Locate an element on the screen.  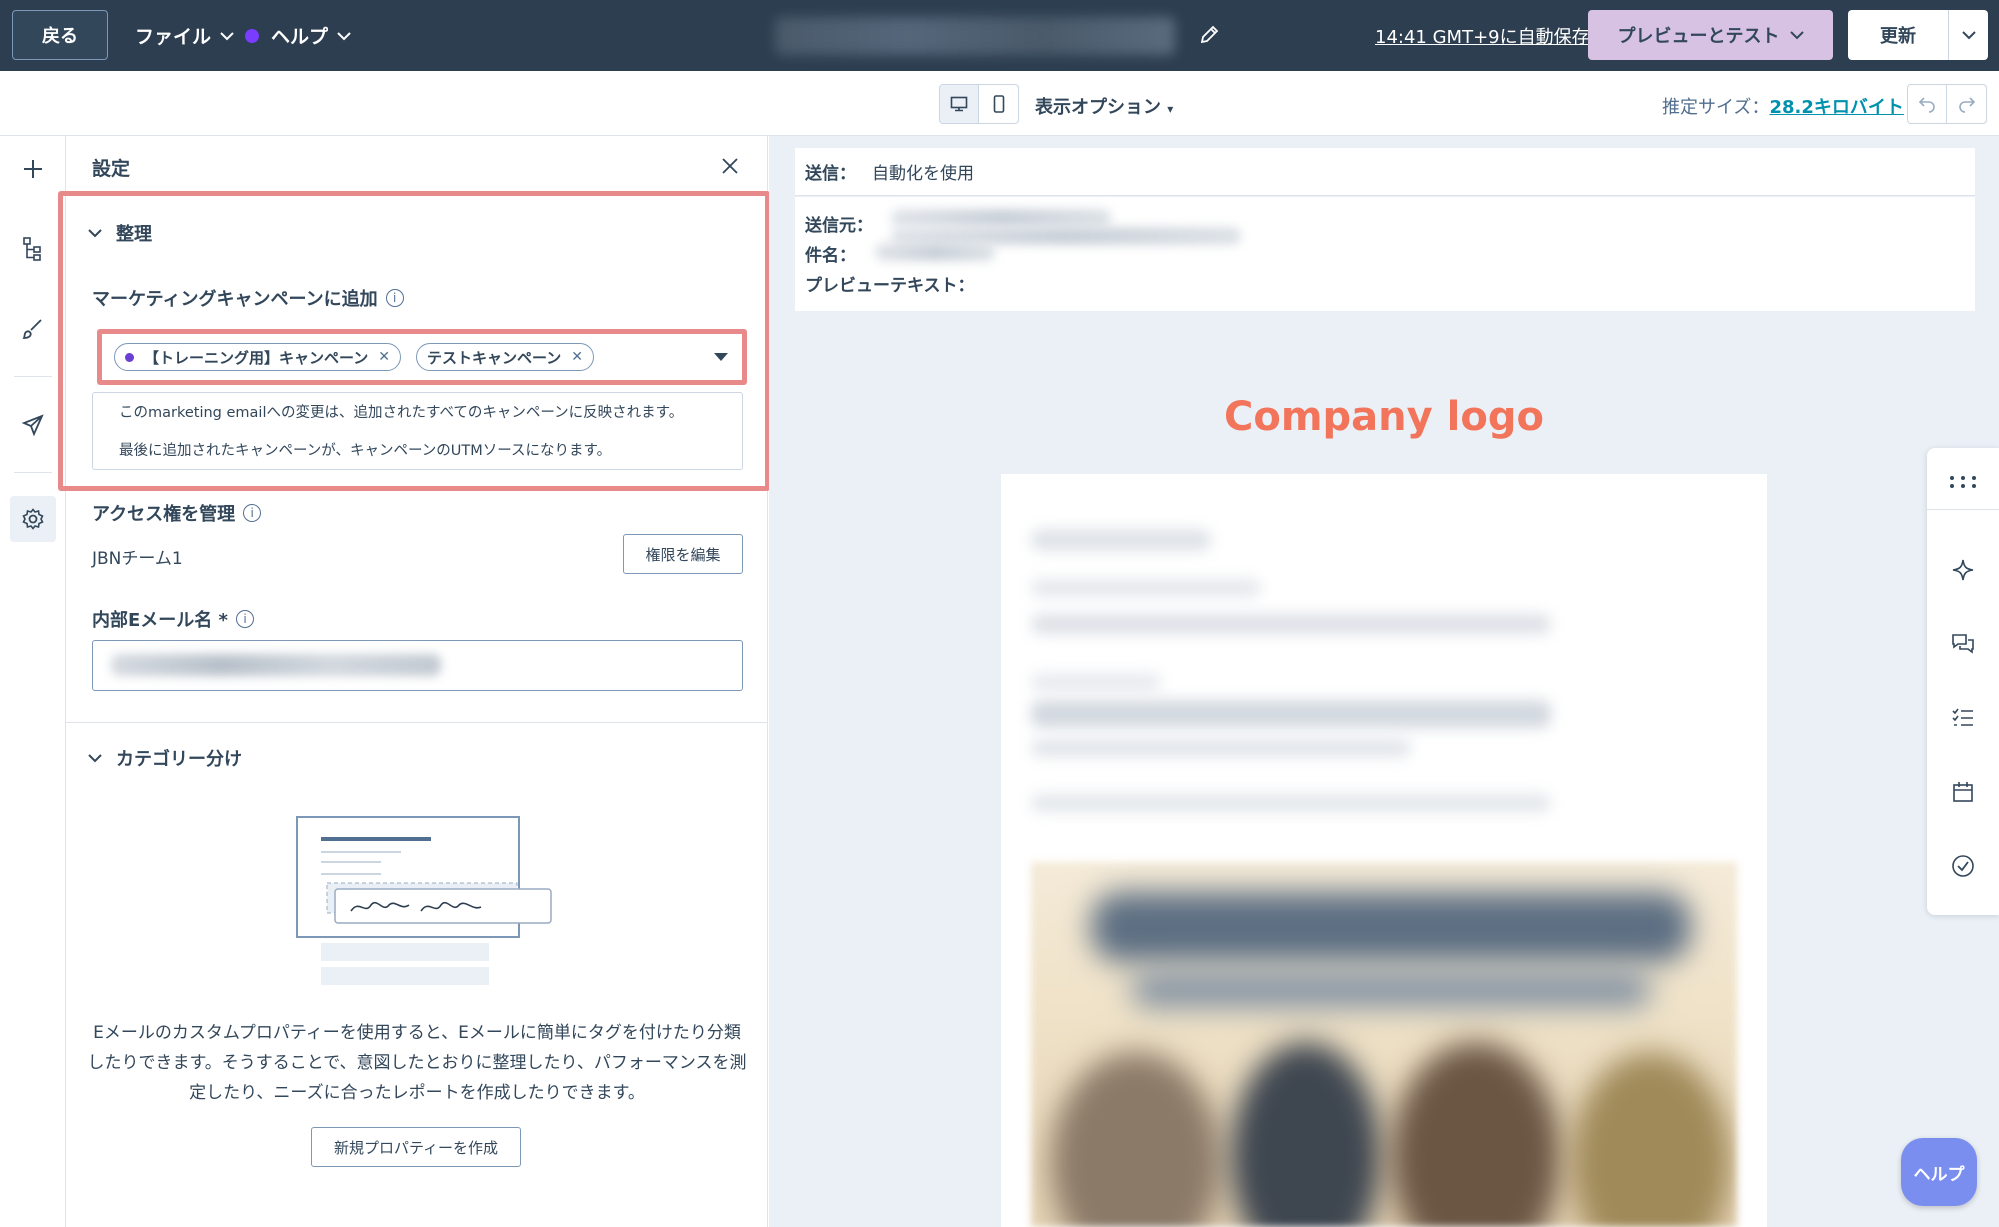
send-value: 自動化を使用 is located at coordinates (923, 174).